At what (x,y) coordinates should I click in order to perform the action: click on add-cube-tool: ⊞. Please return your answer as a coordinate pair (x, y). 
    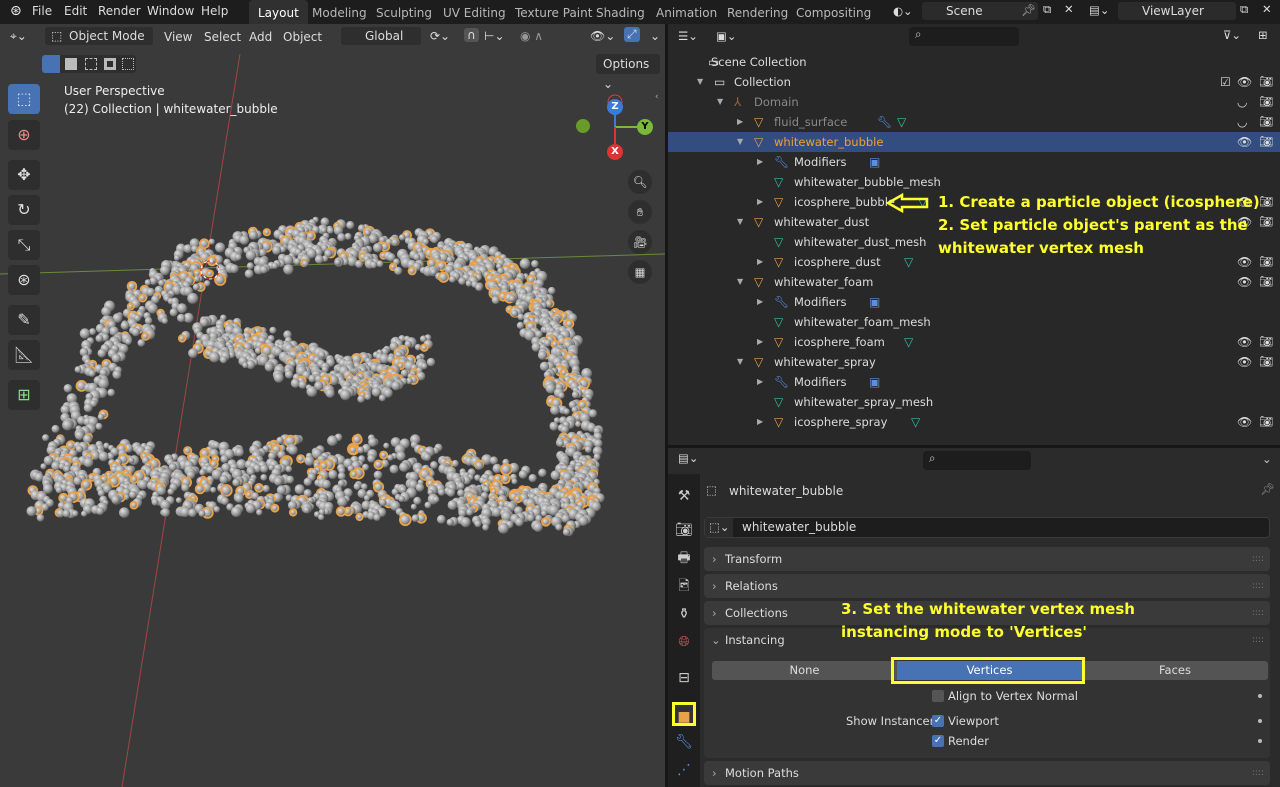
    Looking at the image, I should click on (24, 395).